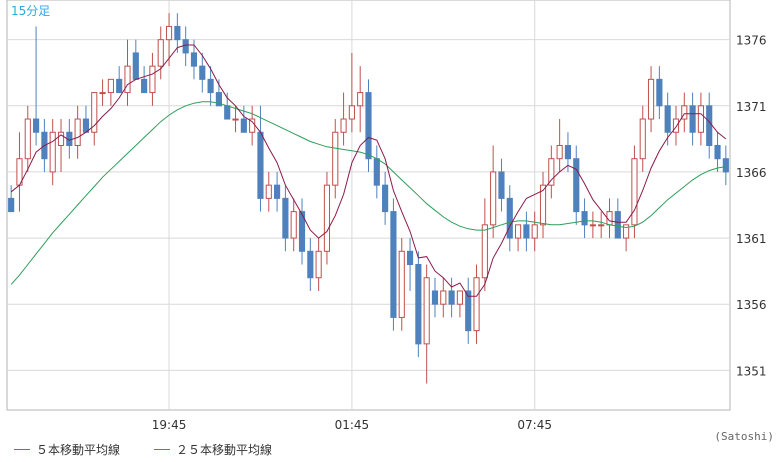 Image resolution: width=784 pixels, height=462 pixels. What do you see at coordinates (751, 41) in the screenshot?
I see `y-tick-label: 1376` at bounding box center [751, 41].